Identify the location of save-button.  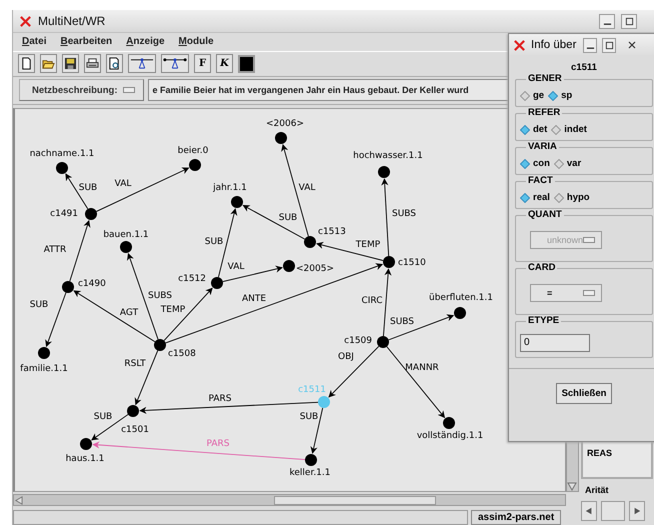
(70, 64).